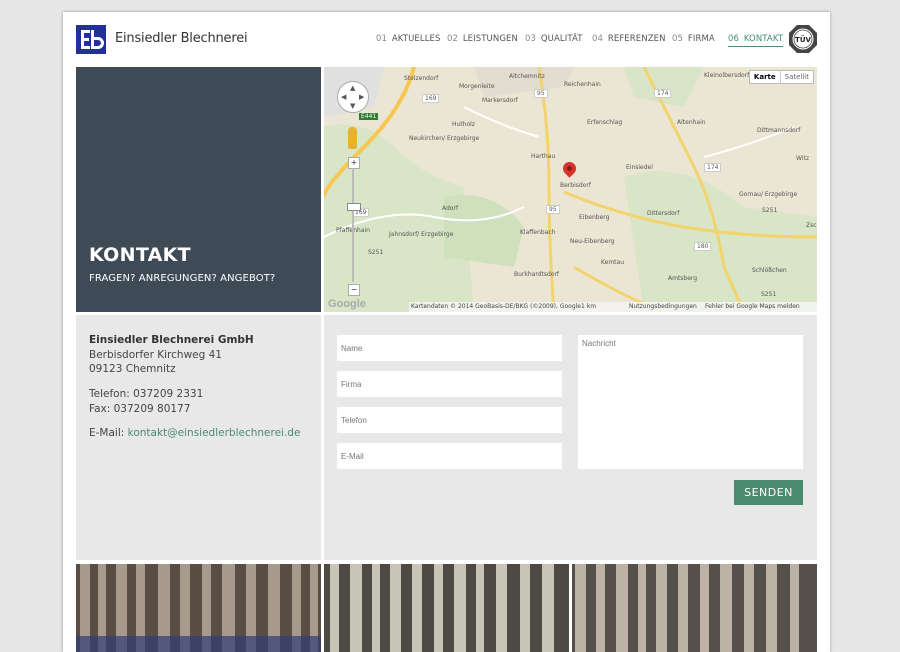  Describe the element at coordinates (352, 138) in the screenshot. I see `street-view-pegman-icon` at that location.